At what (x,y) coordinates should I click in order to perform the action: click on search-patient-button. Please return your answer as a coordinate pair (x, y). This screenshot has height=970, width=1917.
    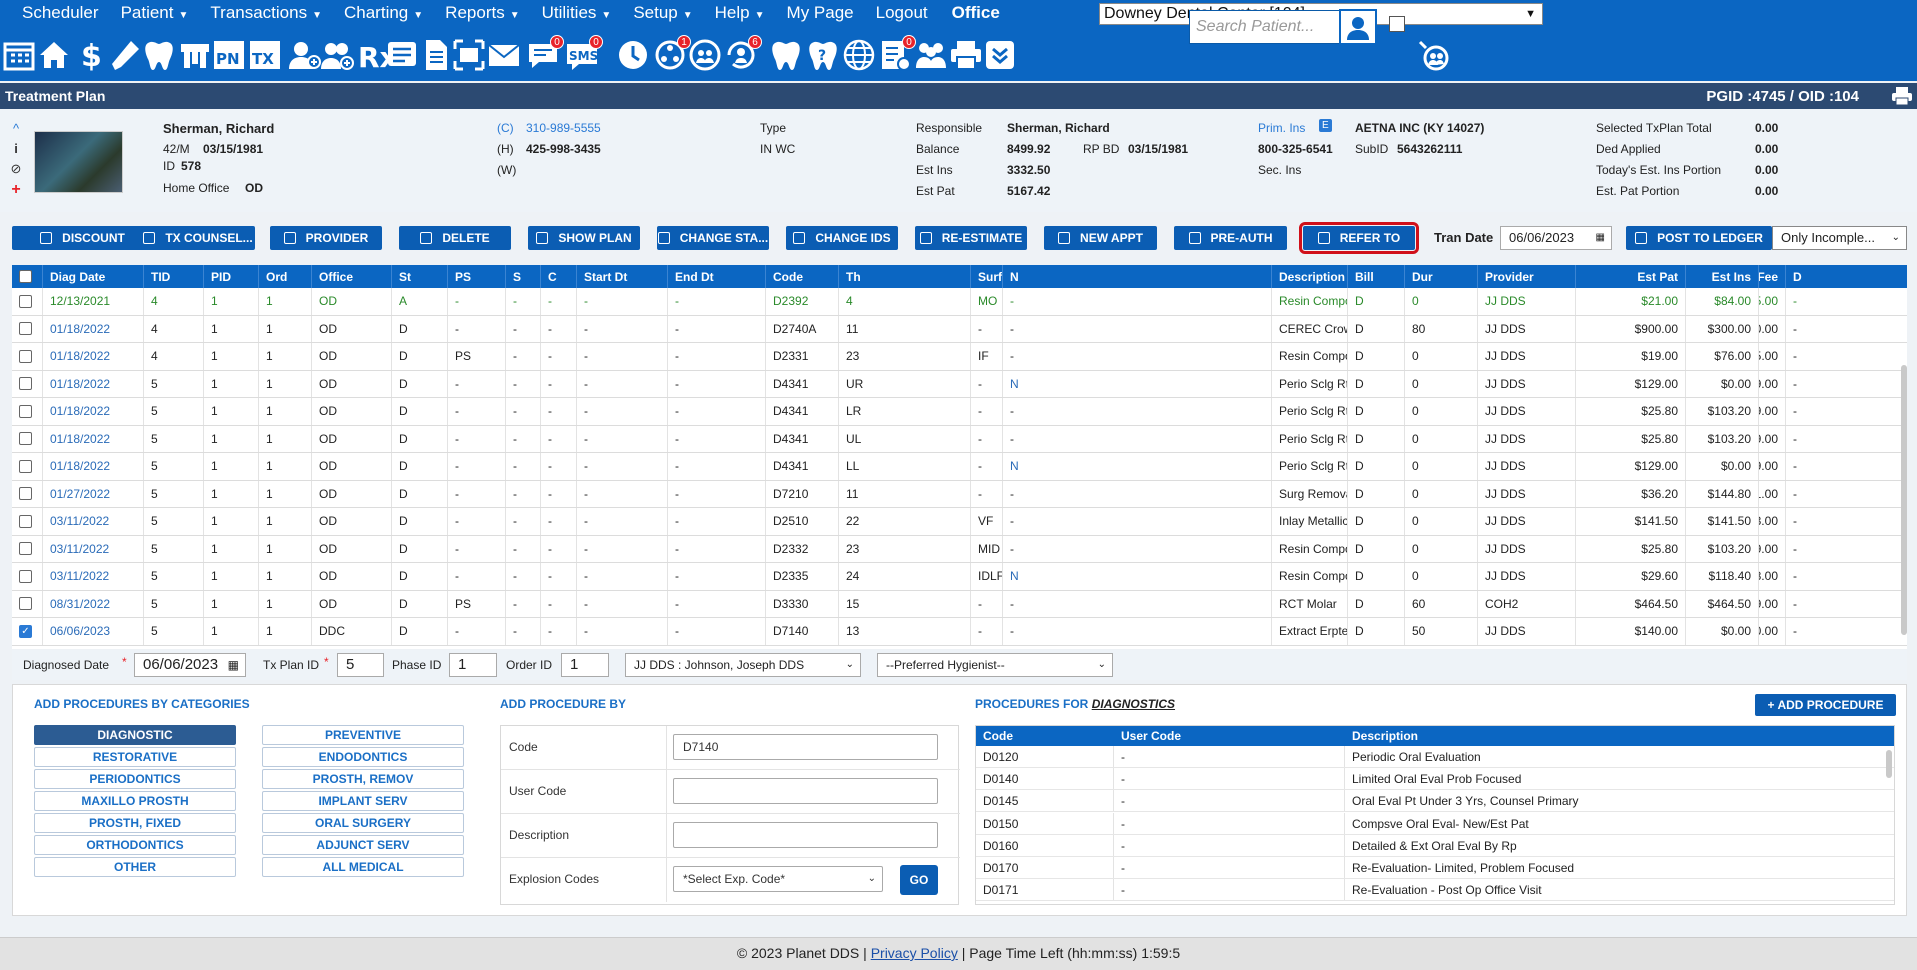
    Looking at the image, I should click on (1358, 27).